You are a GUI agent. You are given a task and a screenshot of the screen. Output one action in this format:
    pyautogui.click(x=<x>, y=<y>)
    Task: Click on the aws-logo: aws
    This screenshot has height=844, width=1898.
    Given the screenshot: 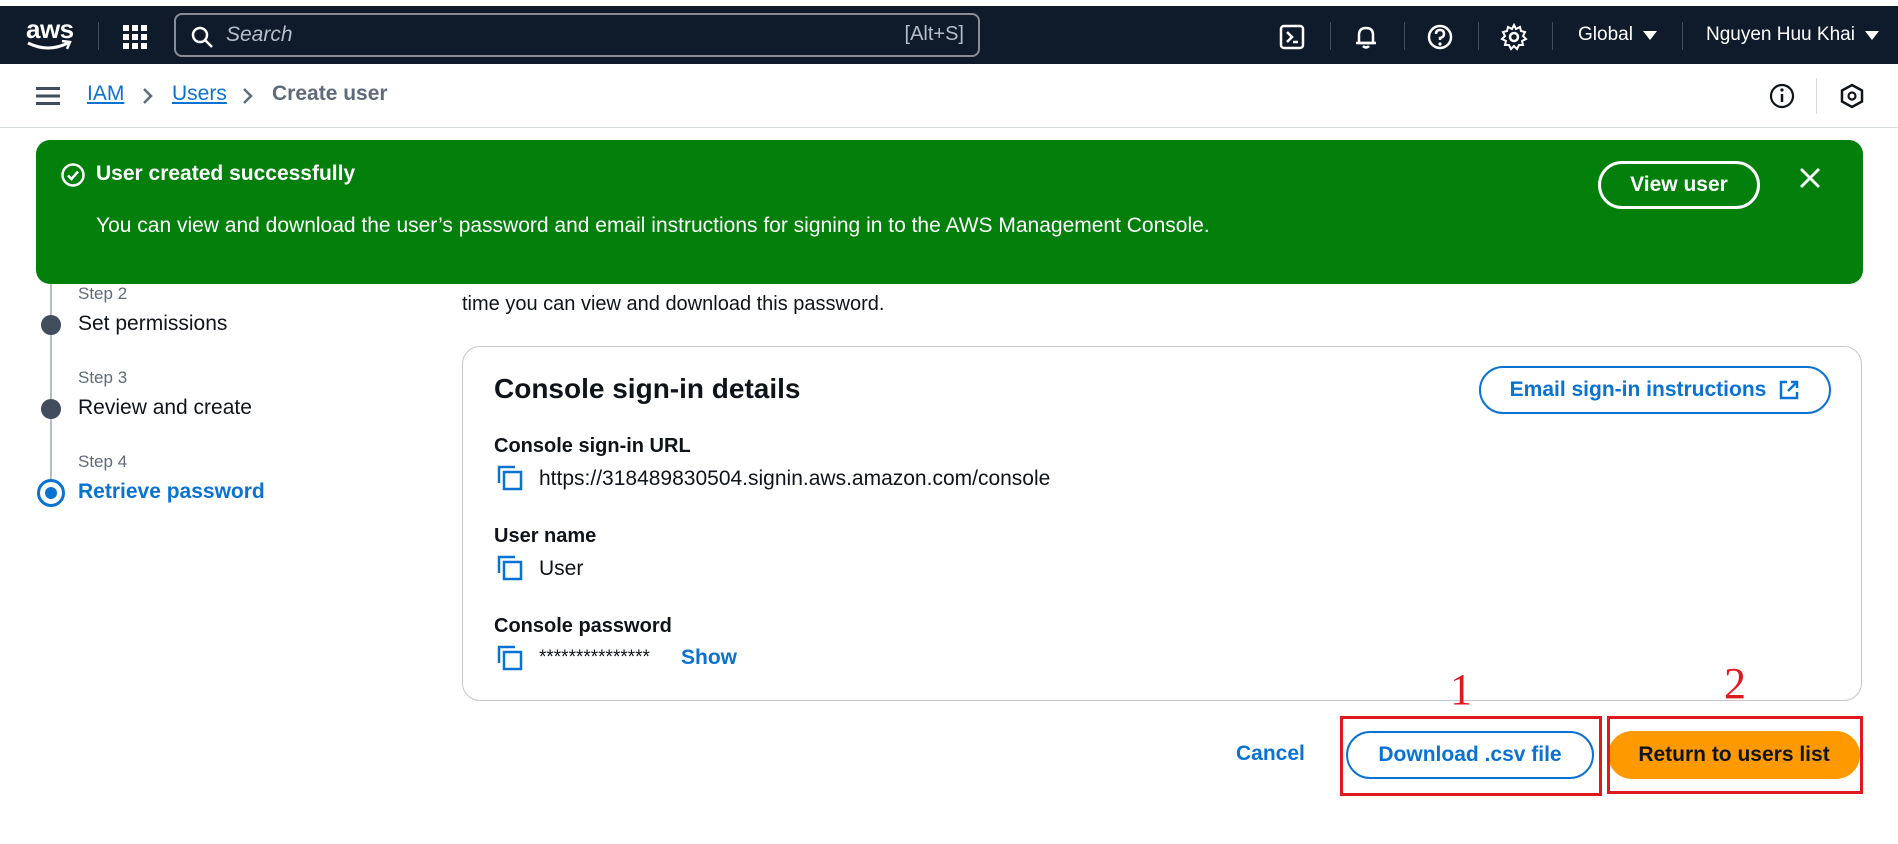 What is the action you would take?
    pyautogui.click(x=50, y=34)
    